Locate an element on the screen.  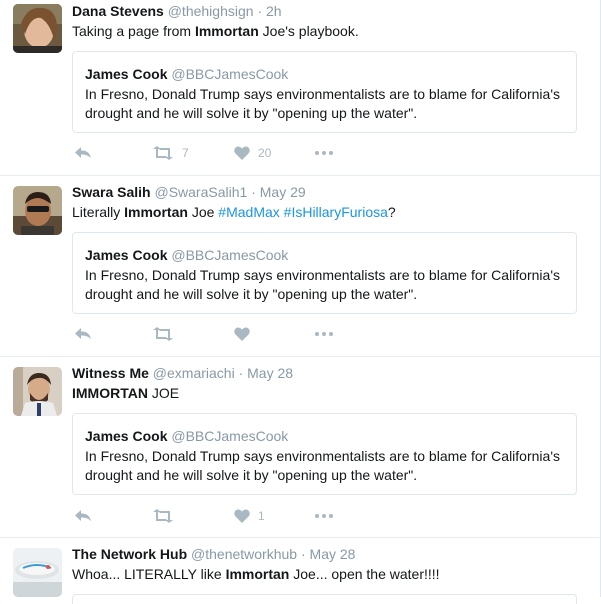
retweet-button: 7 is located at coordinates (170, 153).